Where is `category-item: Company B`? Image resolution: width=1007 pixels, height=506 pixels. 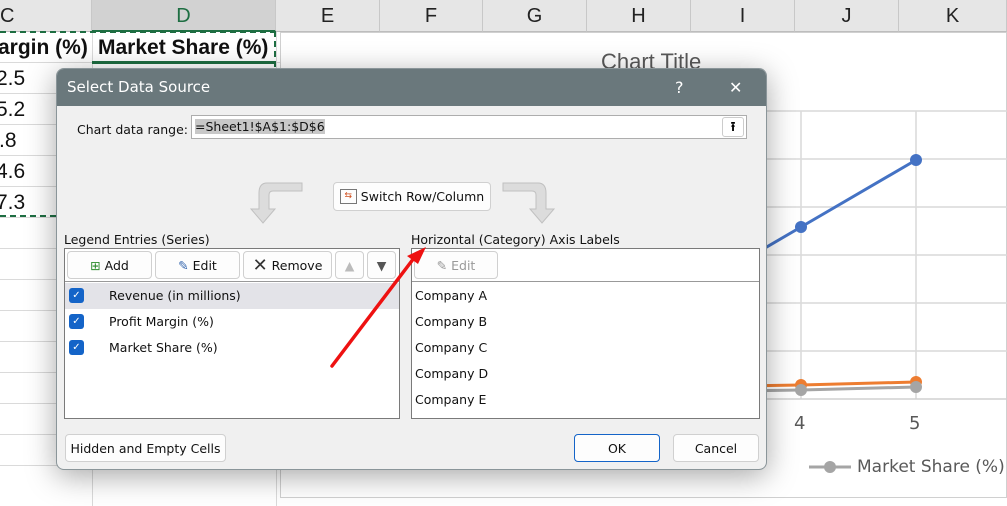 category-item: Company B is located at coordinates (587, 322).